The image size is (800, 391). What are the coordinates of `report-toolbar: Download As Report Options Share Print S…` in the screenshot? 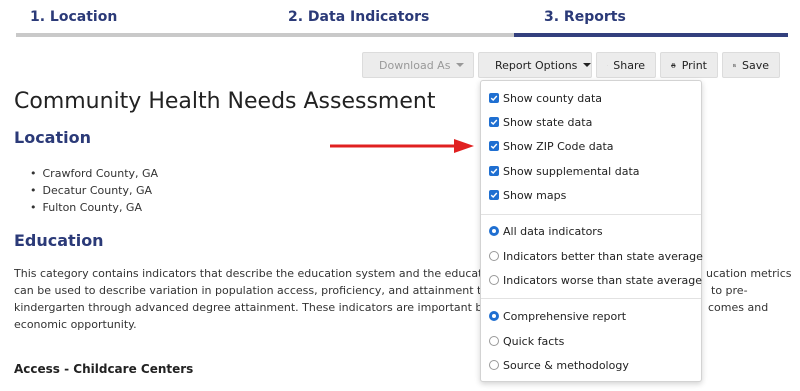 It's located at (571, 65).